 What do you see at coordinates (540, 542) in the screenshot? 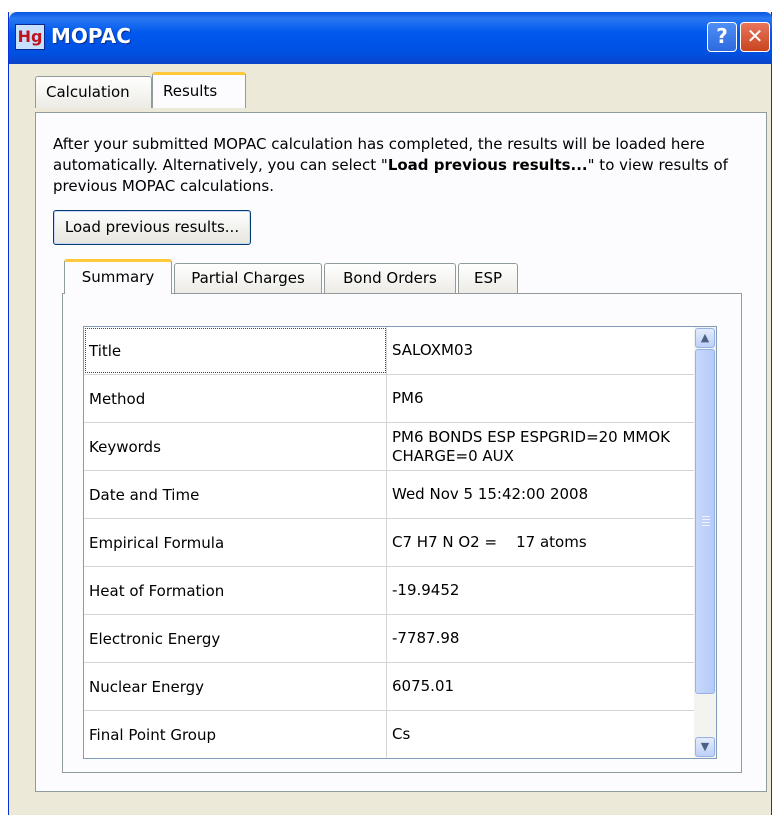
I see `summary-value: C7 H7 N O2 = 17 atoms` at bounding box center [540, 542].